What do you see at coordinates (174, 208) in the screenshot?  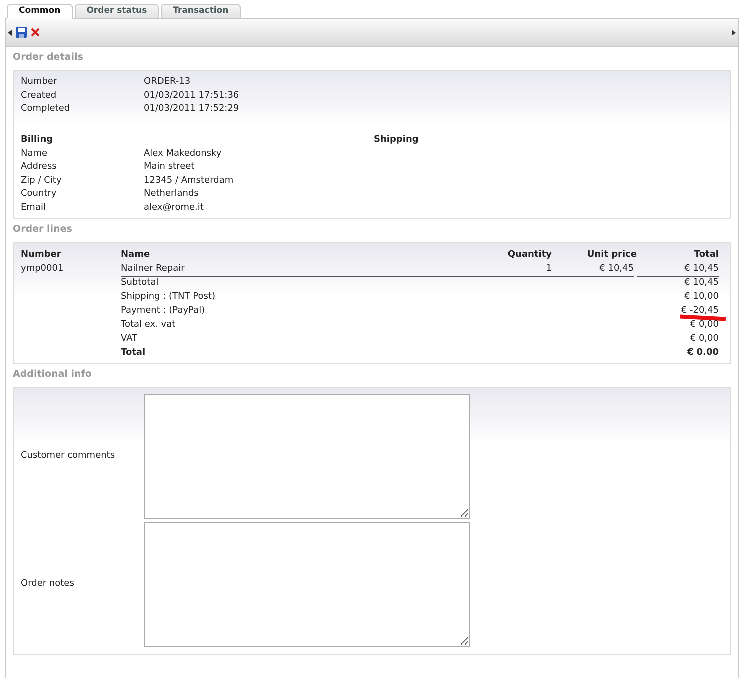 I see `field-value: alex@rome.it` at bounding box center [174, 208].